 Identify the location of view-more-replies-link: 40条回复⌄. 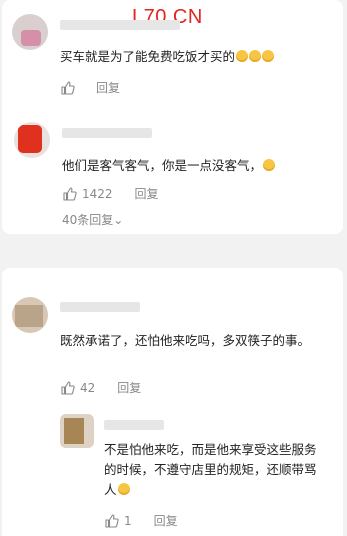
(92, 219).